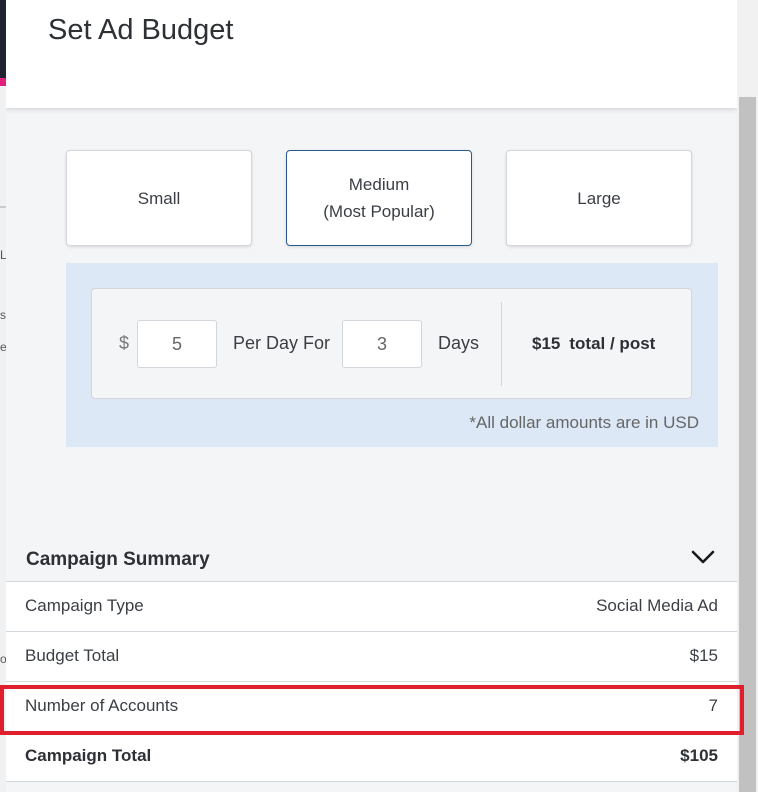  I want to click on campaign-summary-header: Campaign Summary, so click(371, 559).